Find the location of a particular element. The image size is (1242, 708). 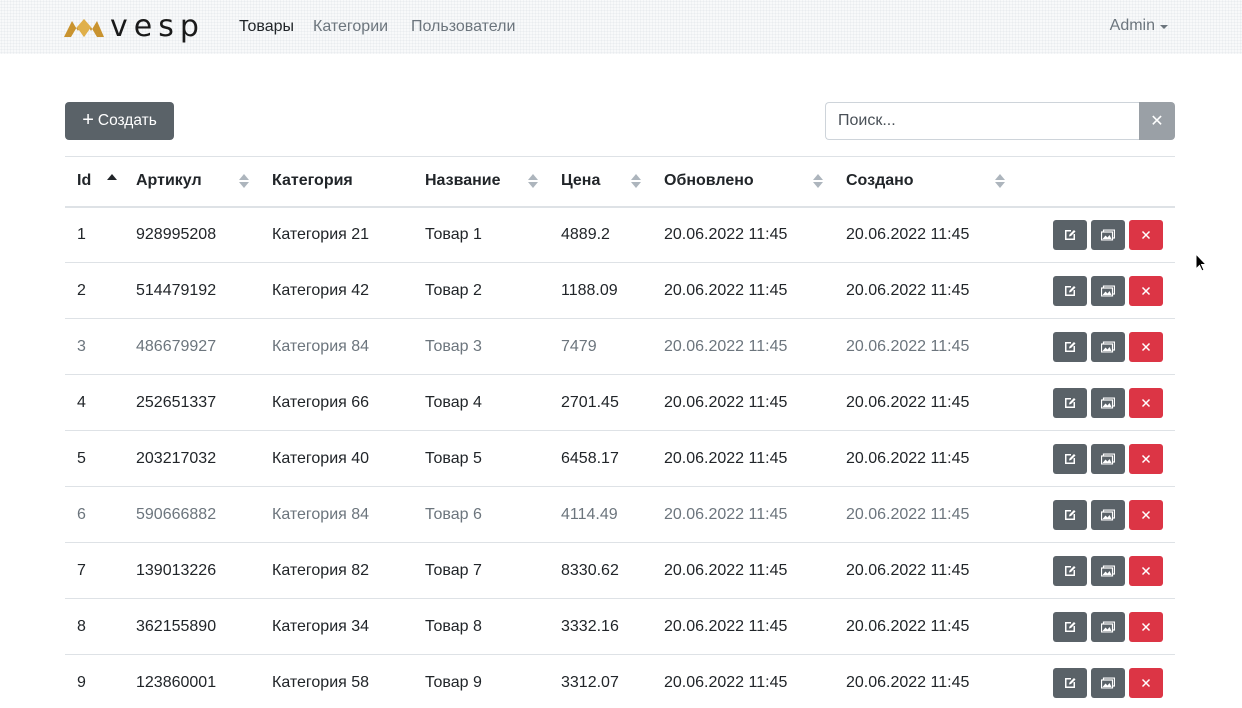

cell-id: 9 is located at coordinates (81, 682).